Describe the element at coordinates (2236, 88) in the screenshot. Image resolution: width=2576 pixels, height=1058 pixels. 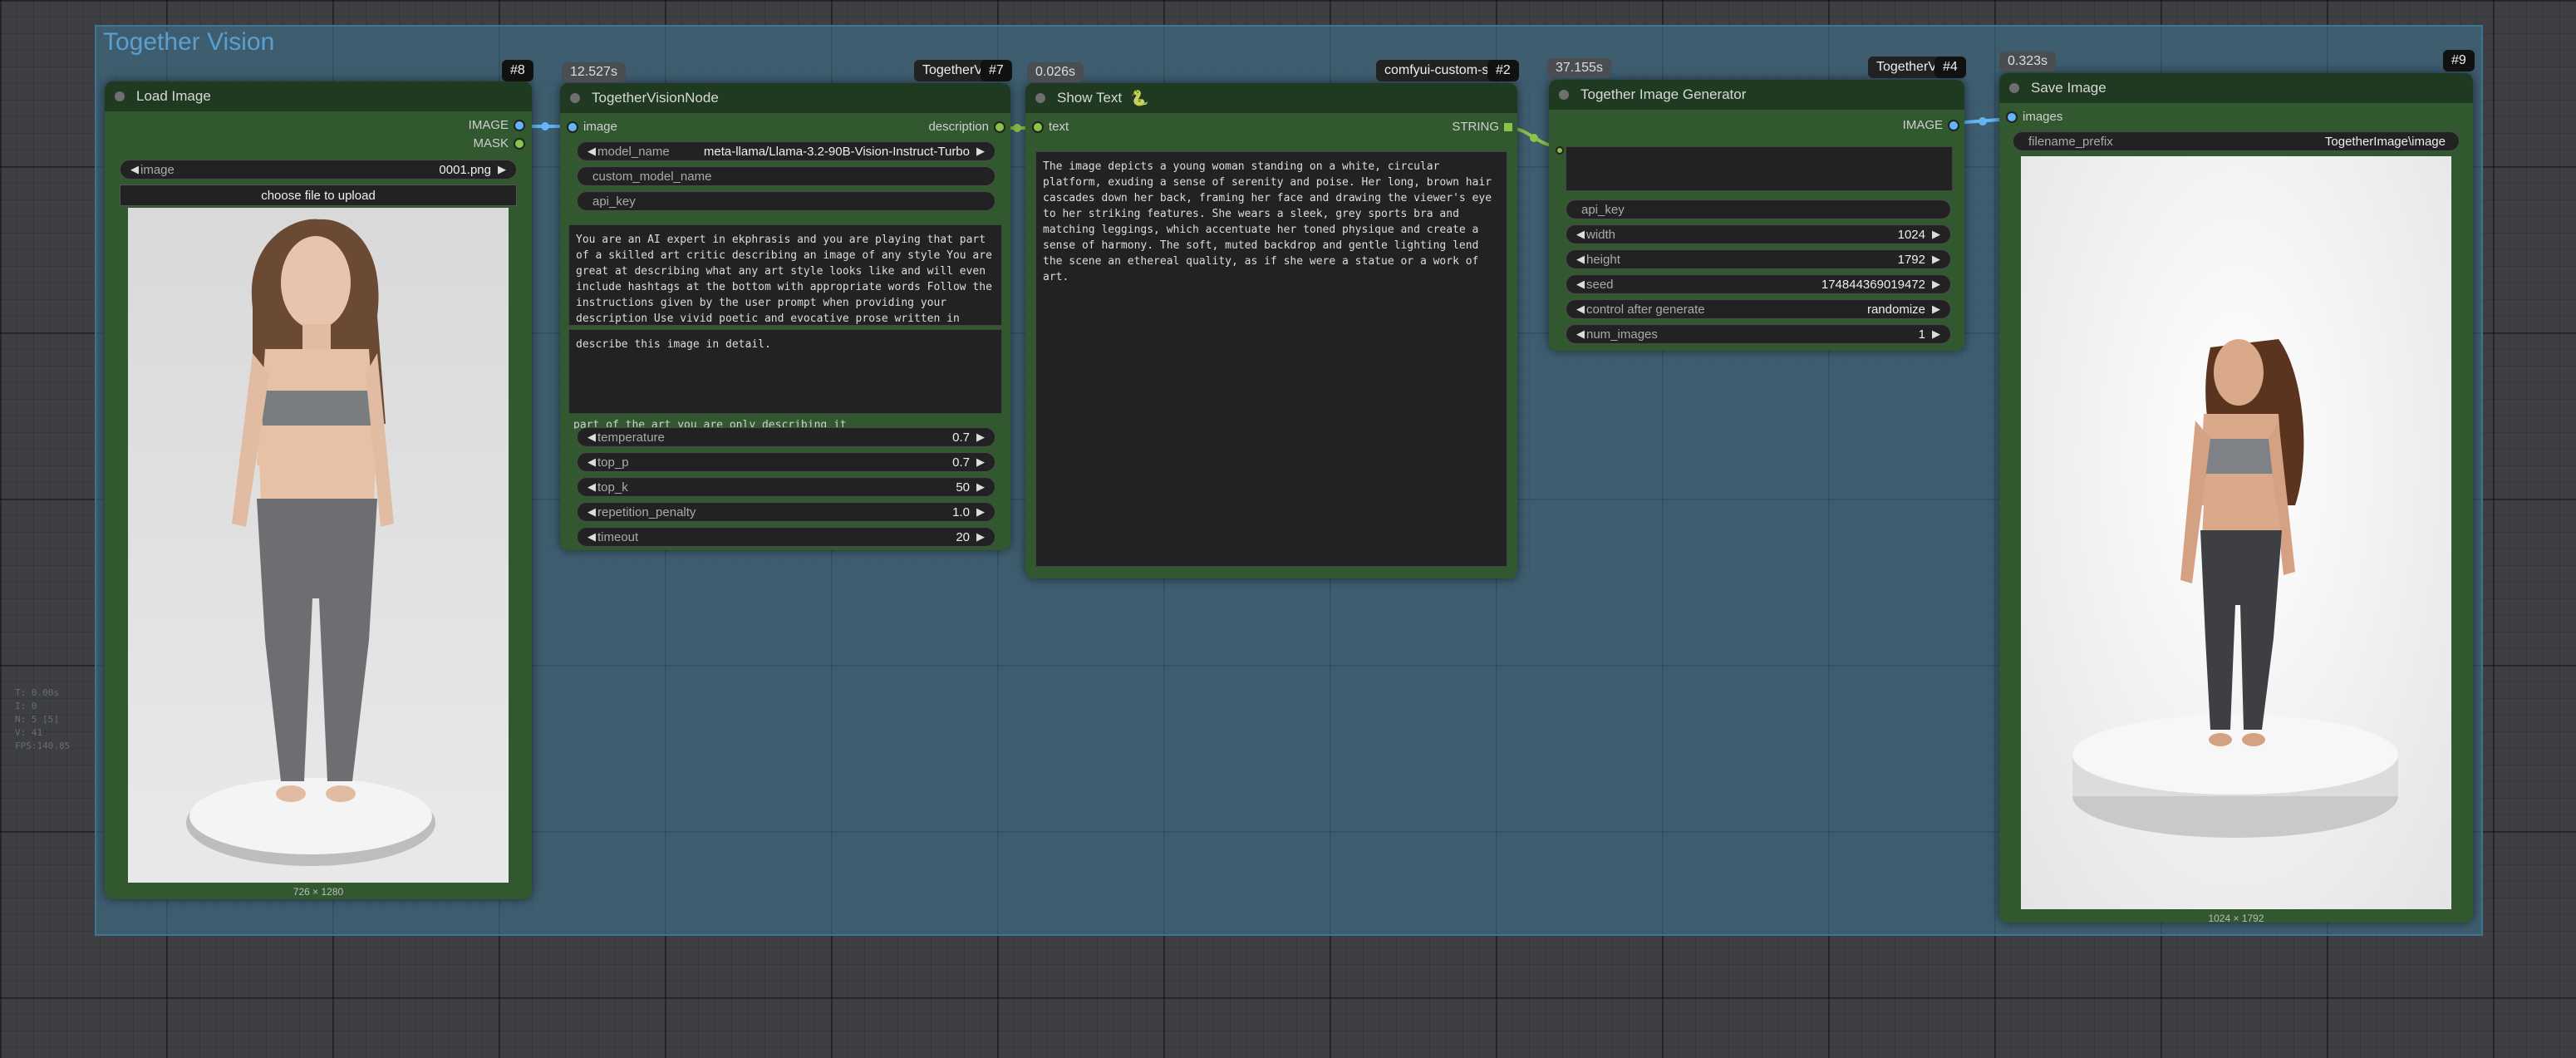
I see `node-header: Save Image` at that location.